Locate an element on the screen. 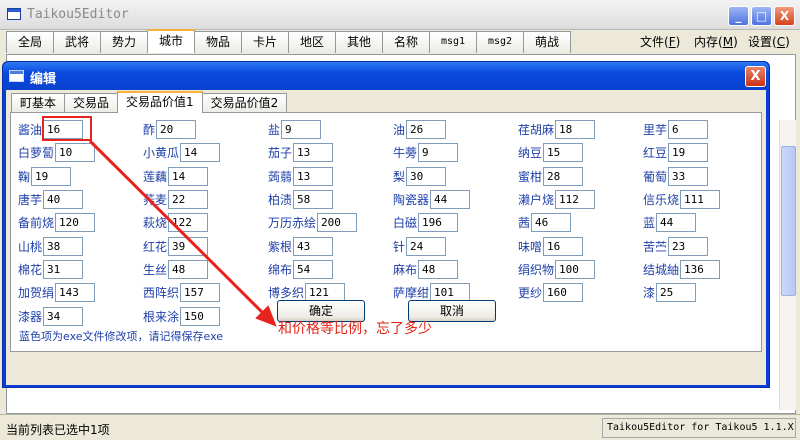  trade-value-field: 15 is located at coordinates (563, 153).